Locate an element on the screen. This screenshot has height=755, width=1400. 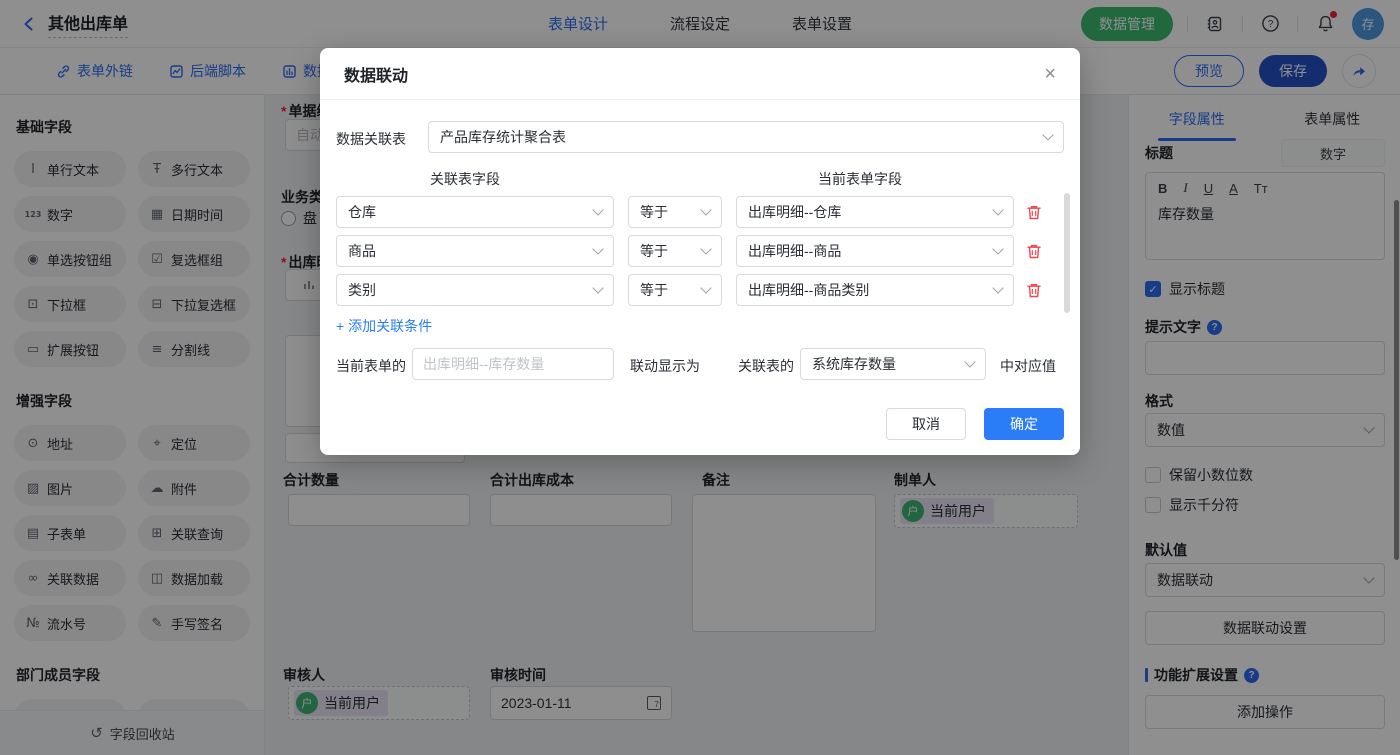
condition-right-value: 出库明细--商品类别 is located at coordinates (809, 290).